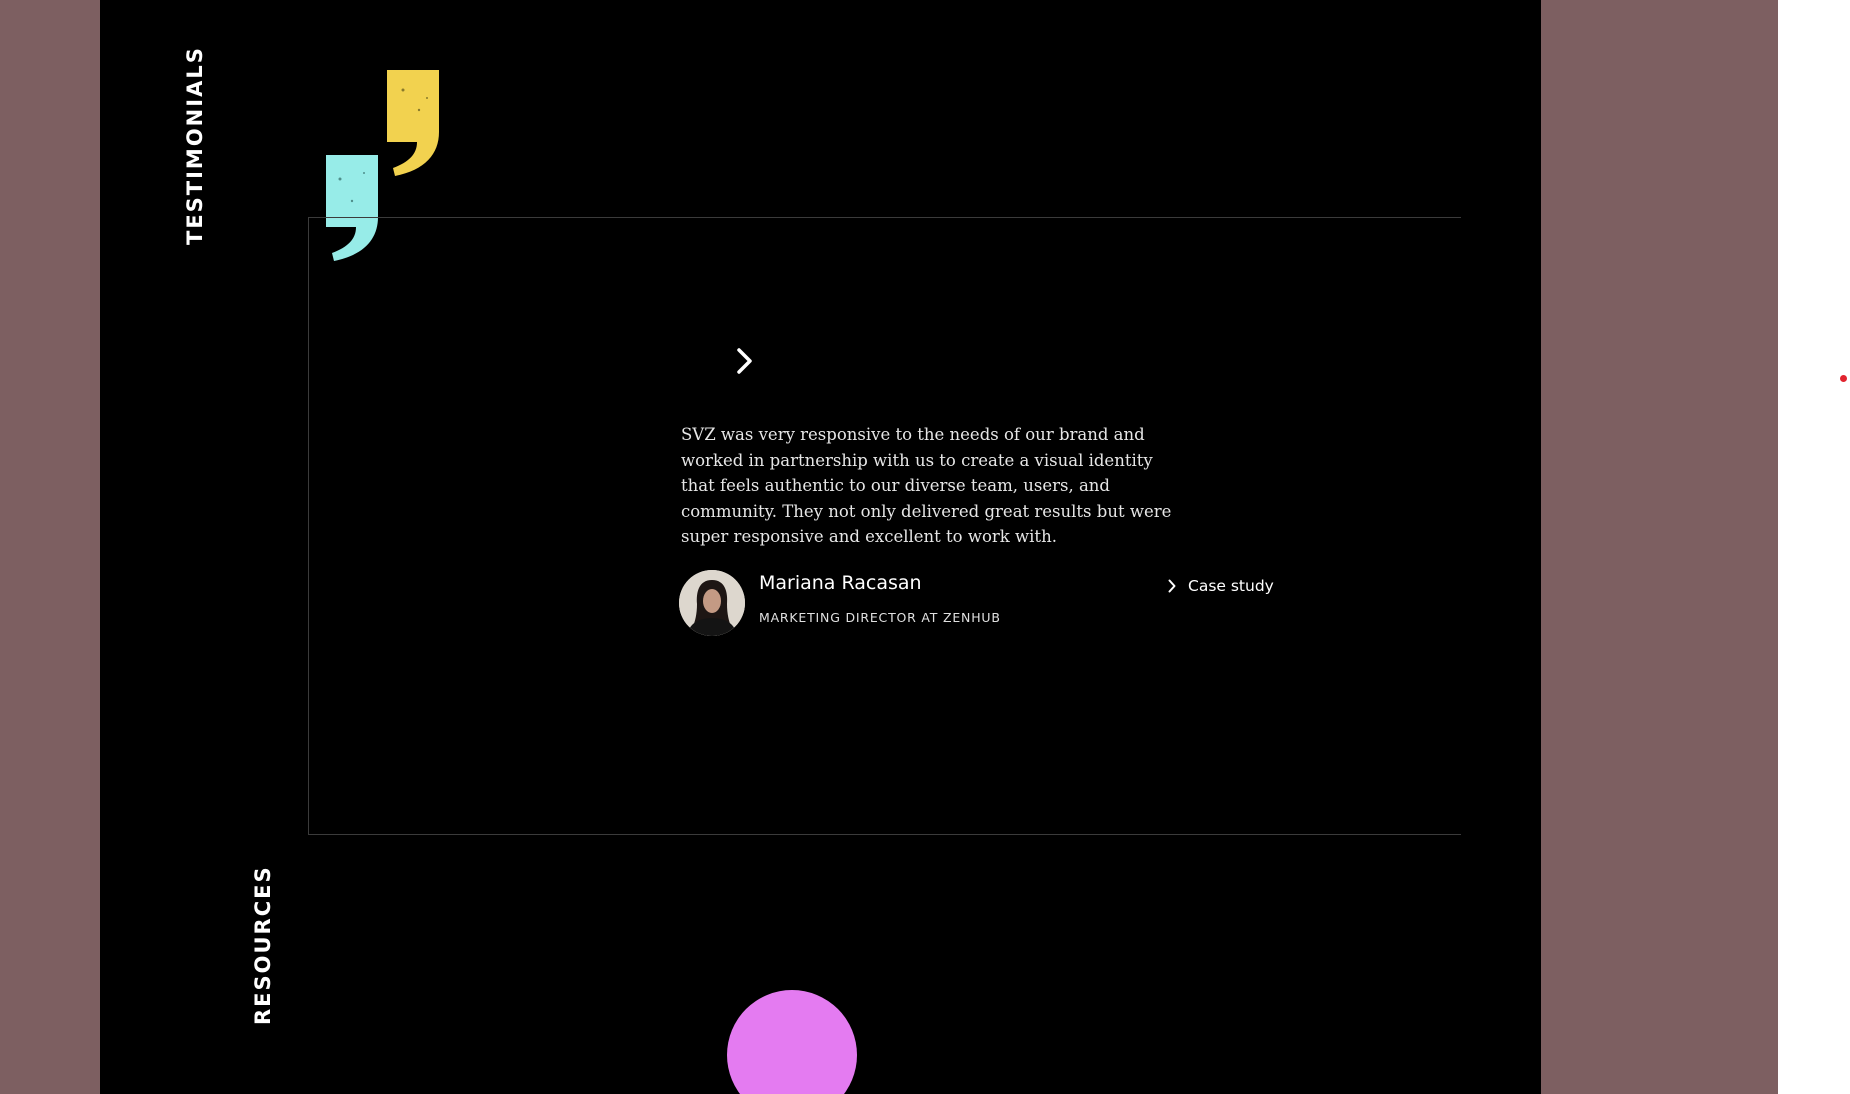 The width and height of the screenshot is (1850, 1094). What do you see at coordinates (1231, 586) in the screenshot?
I see `case-study-label: Case study` at bounding box center [1231, 586].